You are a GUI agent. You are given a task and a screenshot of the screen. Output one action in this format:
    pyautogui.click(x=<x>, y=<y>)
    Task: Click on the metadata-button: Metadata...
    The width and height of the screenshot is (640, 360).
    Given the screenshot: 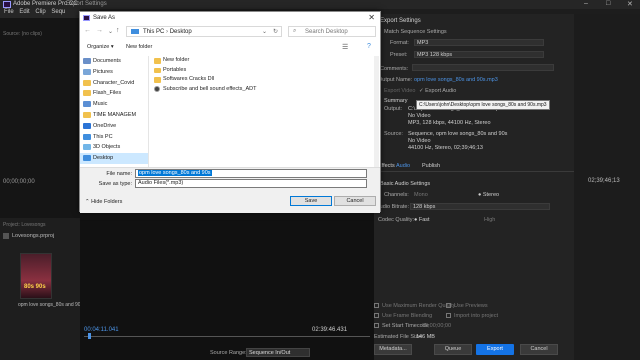 What is the action you would take?
    pyautogui.click(x=393, y=349)
    